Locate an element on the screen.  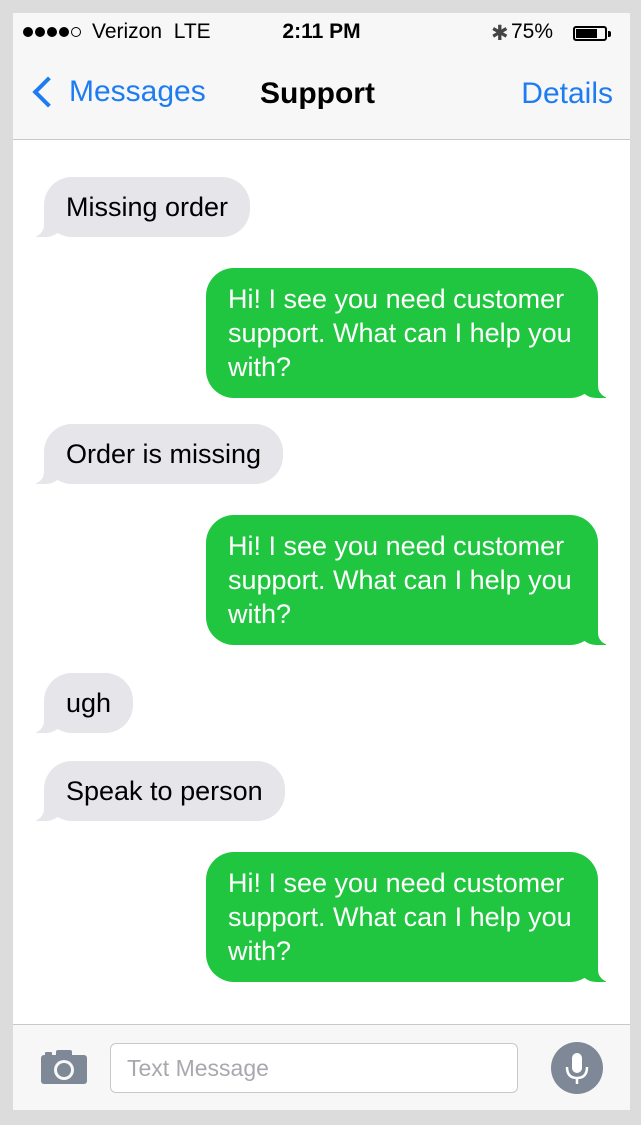
battery-tip is located at coordinates (609, 34).